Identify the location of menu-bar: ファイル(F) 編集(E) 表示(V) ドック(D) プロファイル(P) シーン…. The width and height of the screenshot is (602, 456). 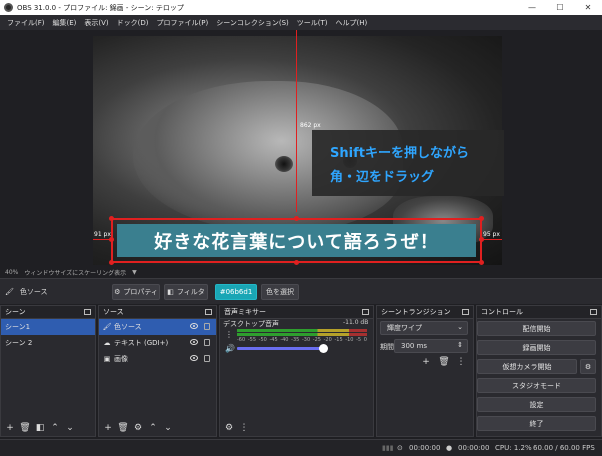
(301, 22).